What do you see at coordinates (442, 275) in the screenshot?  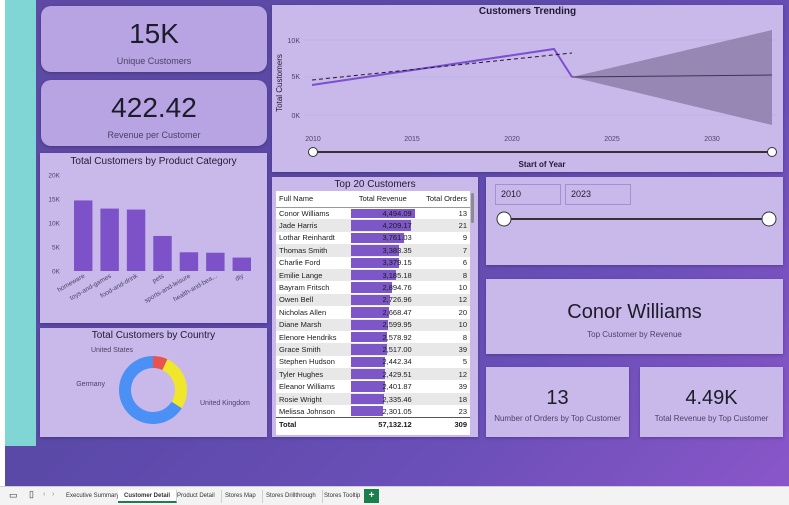 I see `cell-total-orders: 8` at bounding box center [442, 275].